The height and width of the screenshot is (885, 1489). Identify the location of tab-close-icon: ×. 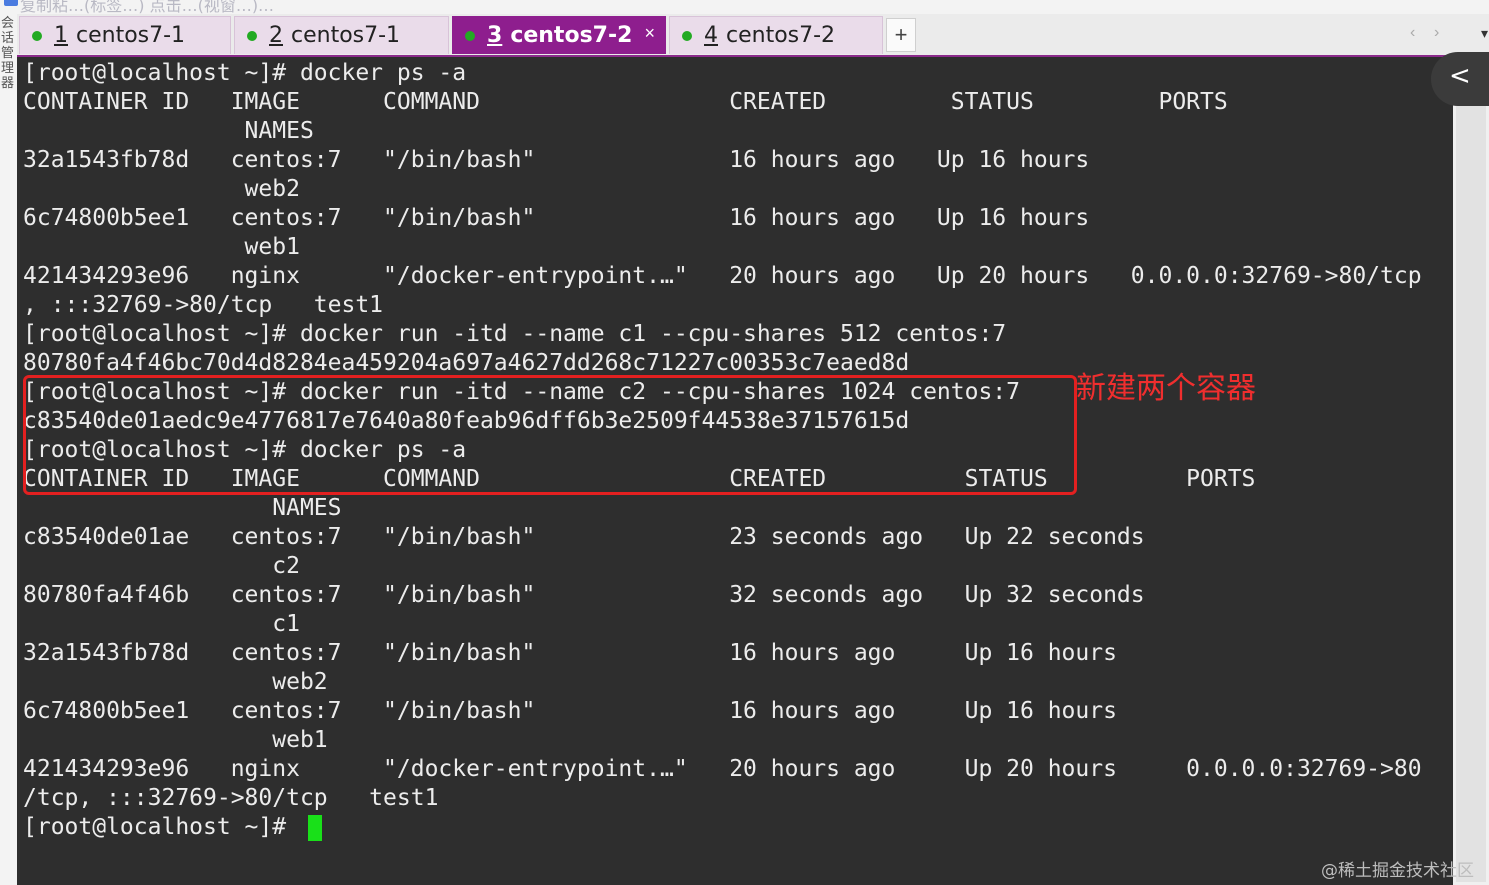
(649, 33).